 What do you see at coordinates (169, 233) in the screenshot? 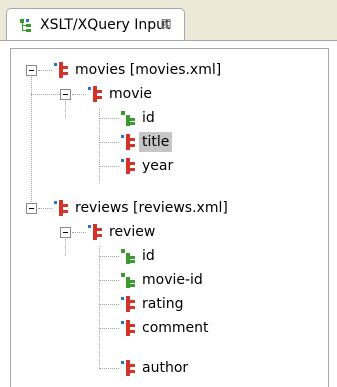
I see `tree-item-review: review` at bounding box center [169, 233].